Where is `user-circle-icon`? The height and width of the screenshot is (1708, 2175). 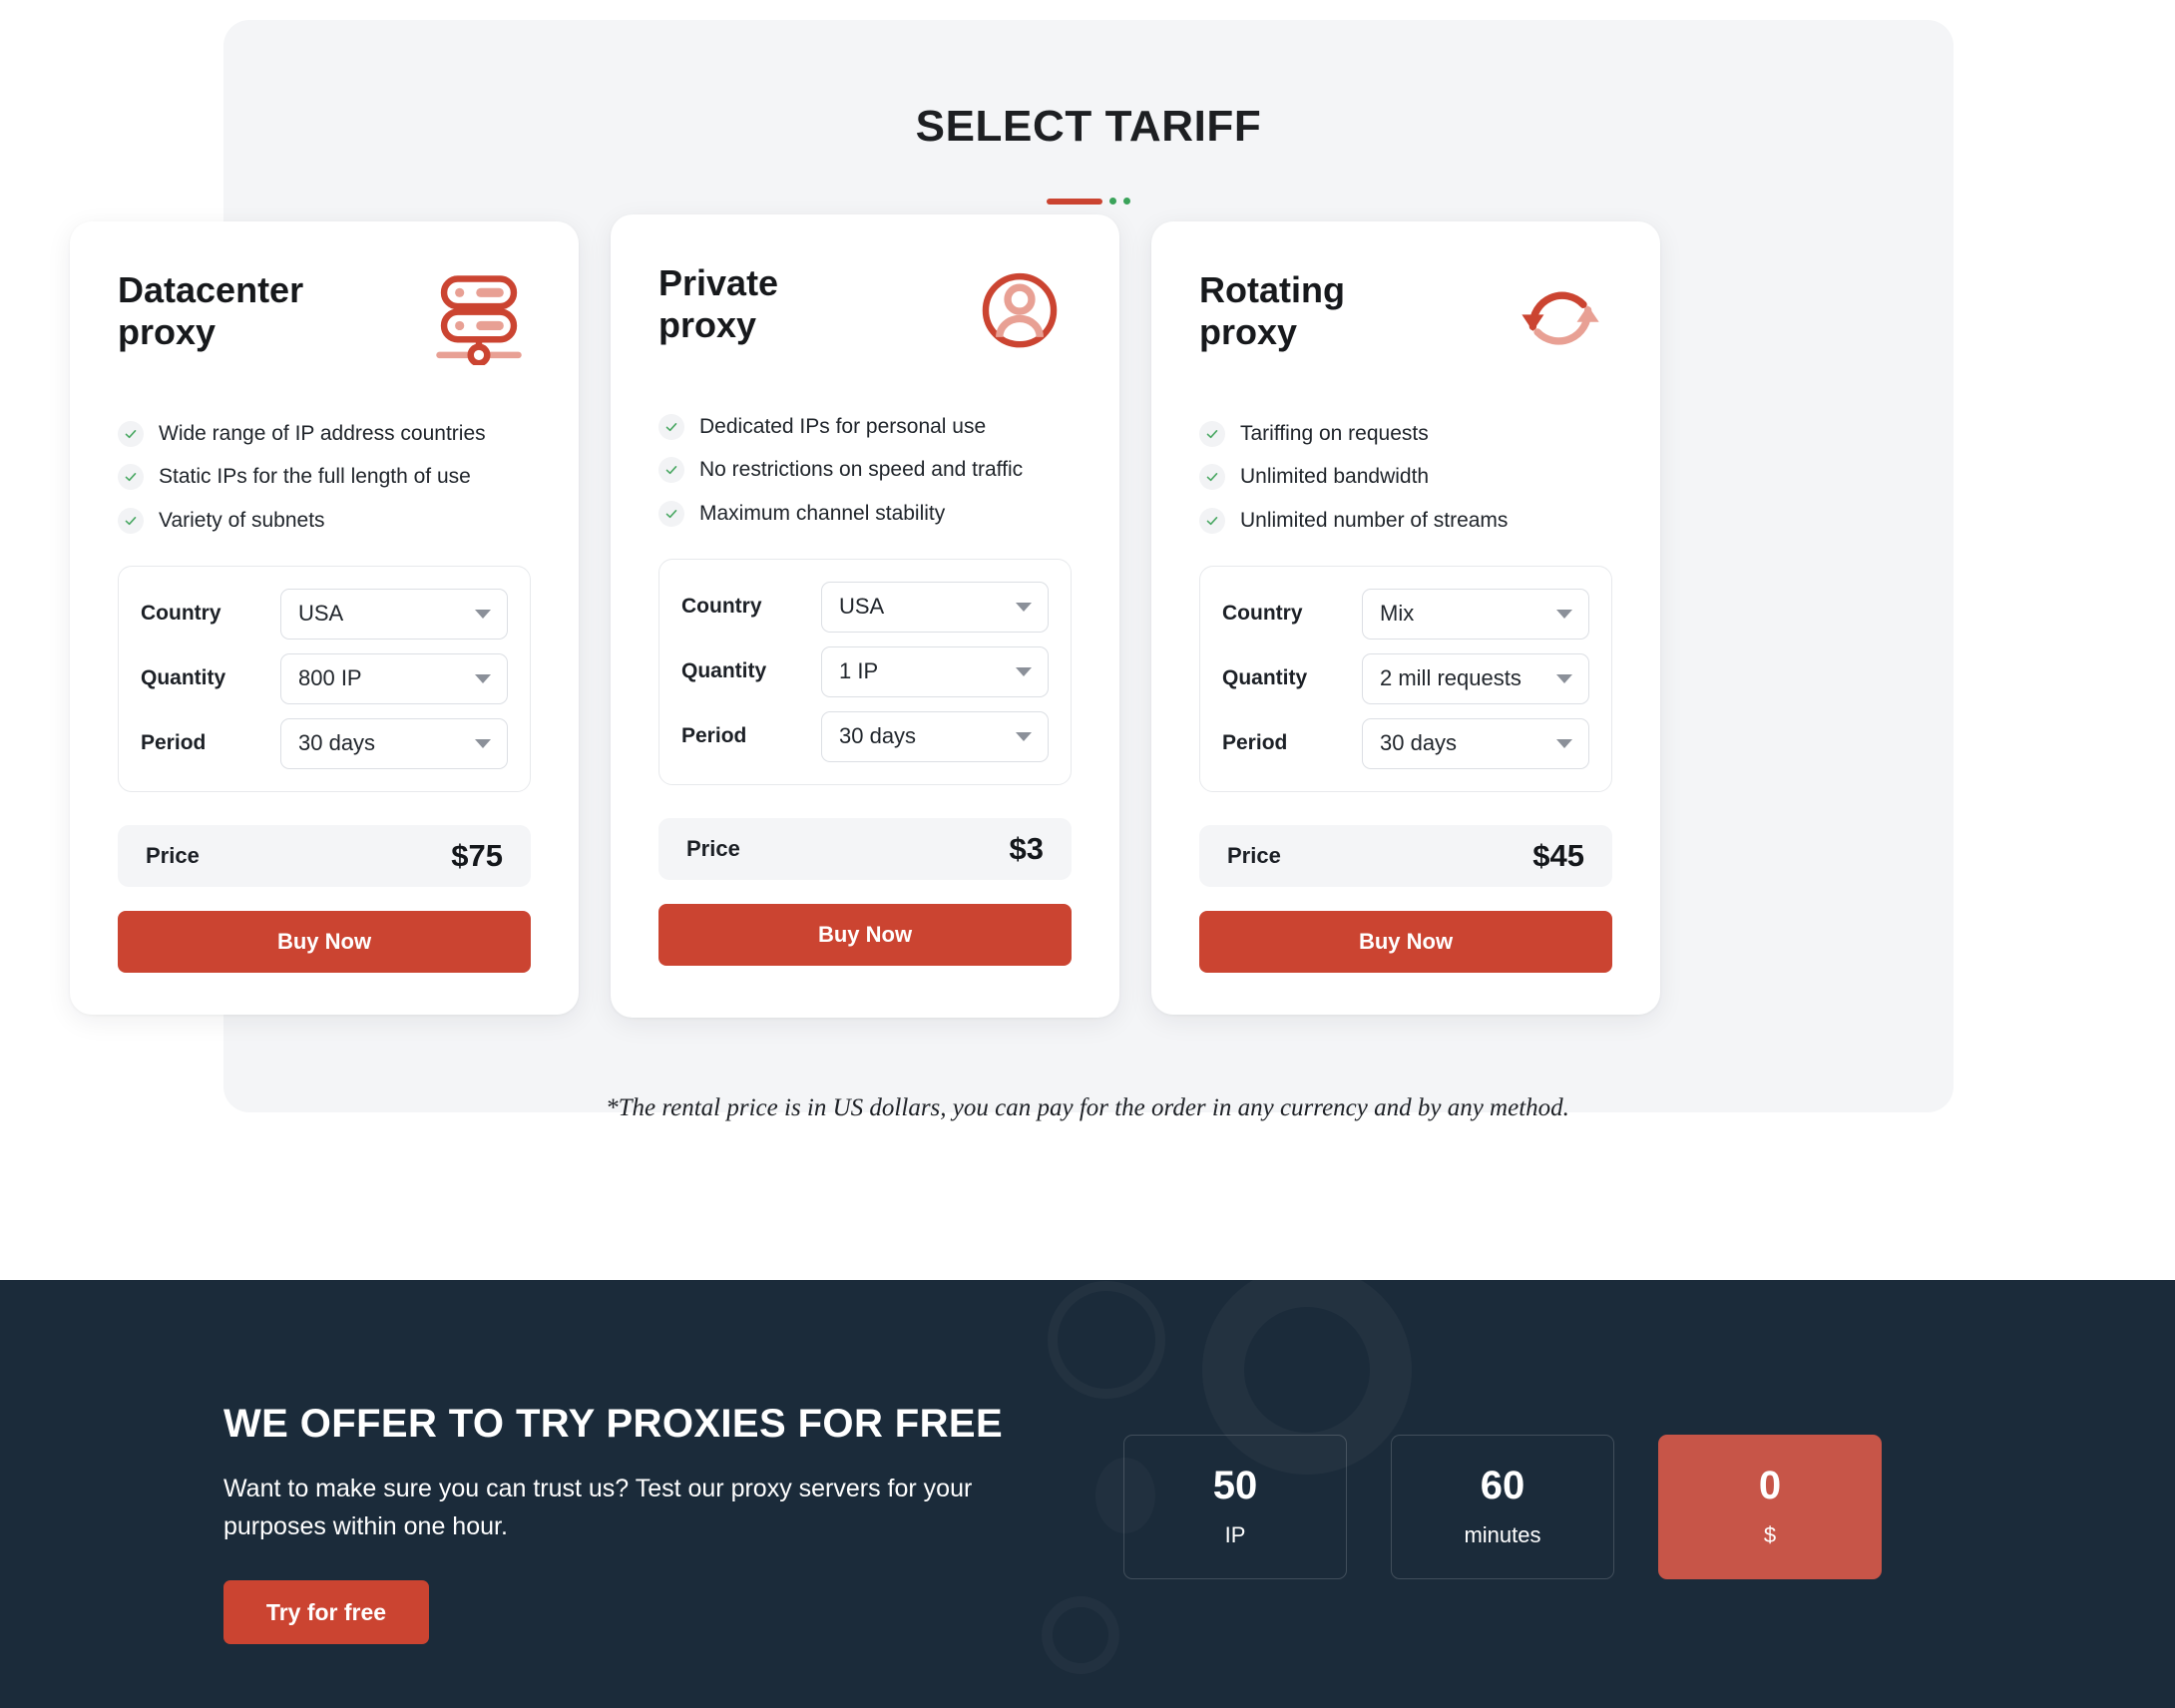
user-circle-icon is located at coordinates (1020, 312).